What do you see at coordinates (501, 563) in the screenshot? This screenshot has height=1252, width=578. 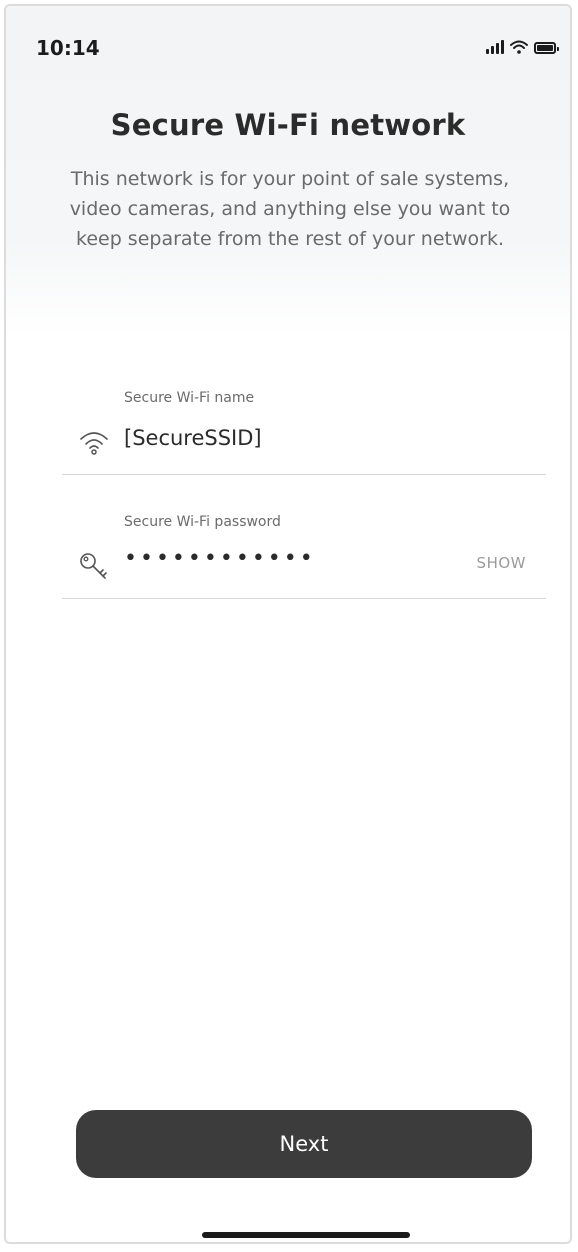 I see `show-password-button: SHOW` at bounding box center [501, 563].